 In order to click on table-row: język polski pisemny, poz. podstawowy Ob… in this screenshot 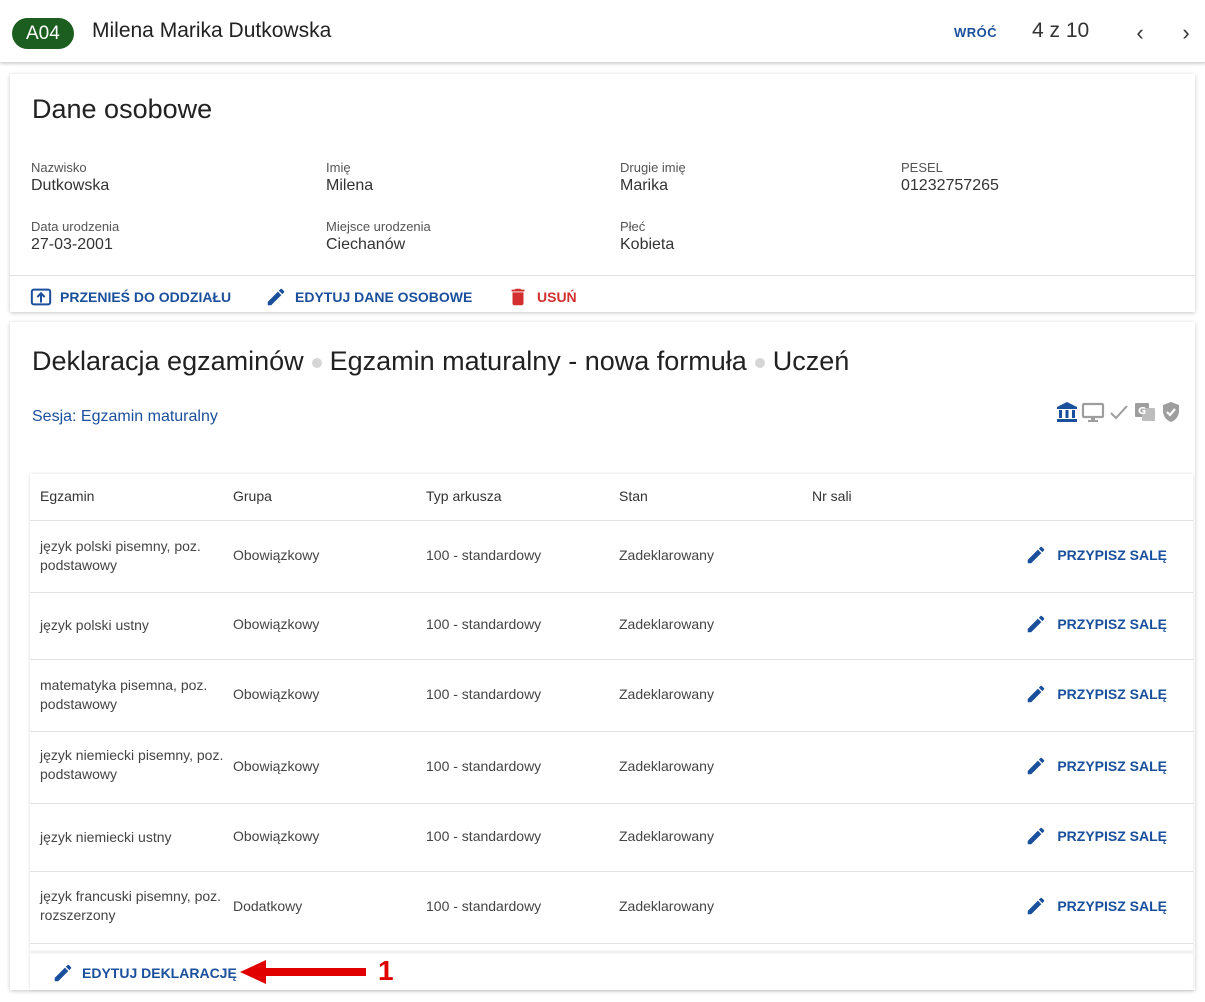, I will do `click(611, 556)`.